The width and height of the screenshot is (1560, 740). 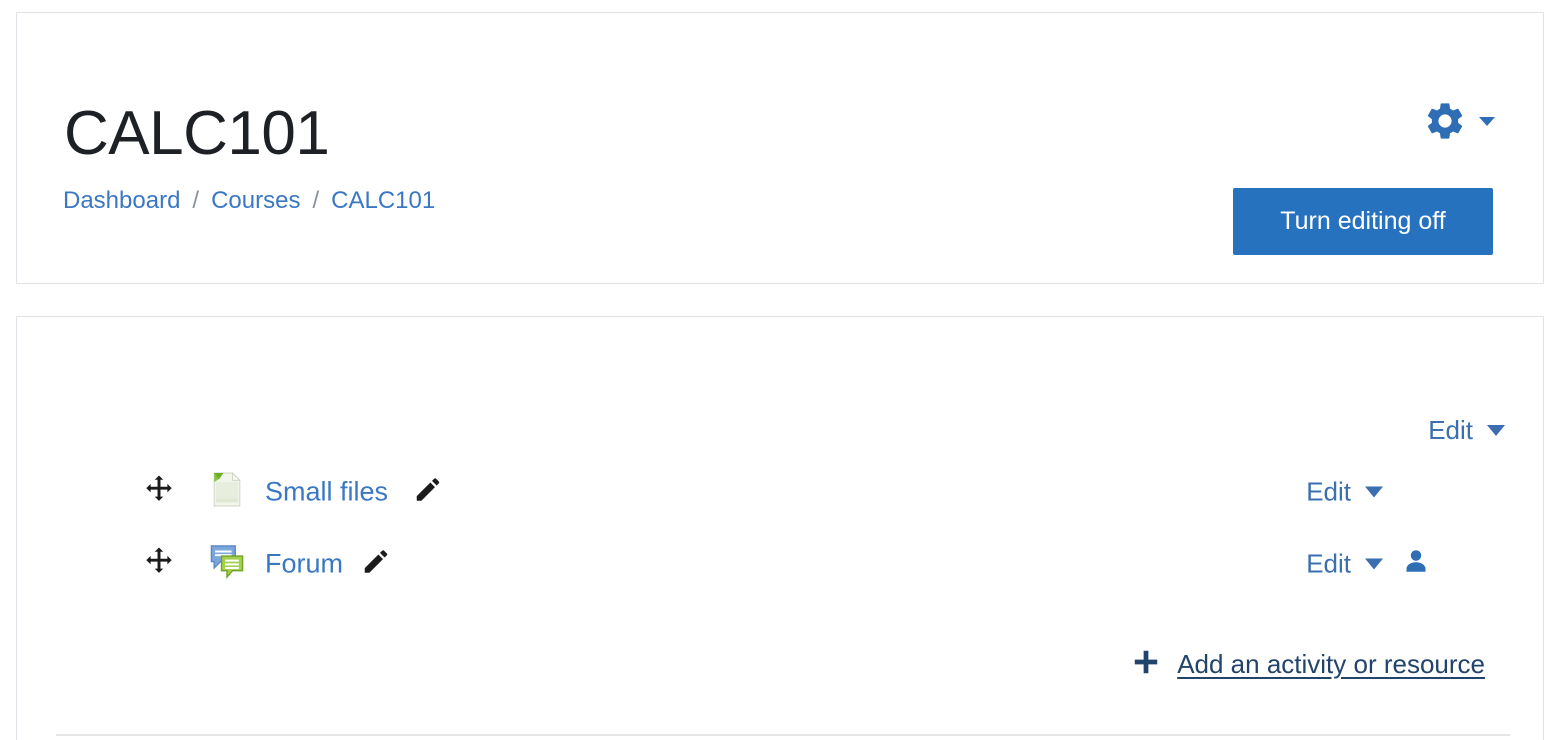 I want to click on add-activity-label: Add an activity or resource, so click(x=1331, y=664).